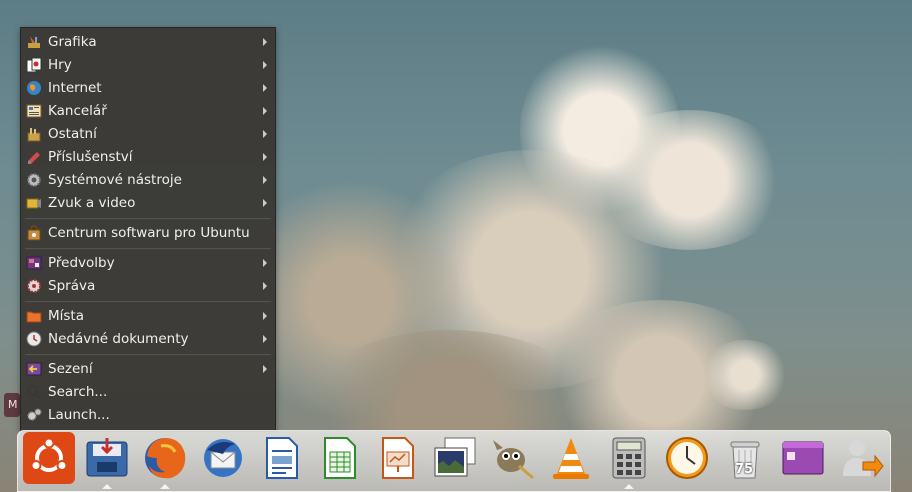 The width and height of the screenshot is (912, 492). Describe the element at coordinates (148, 286) in the screenshot. I see `menu-item-sprava: Správa` at that location.